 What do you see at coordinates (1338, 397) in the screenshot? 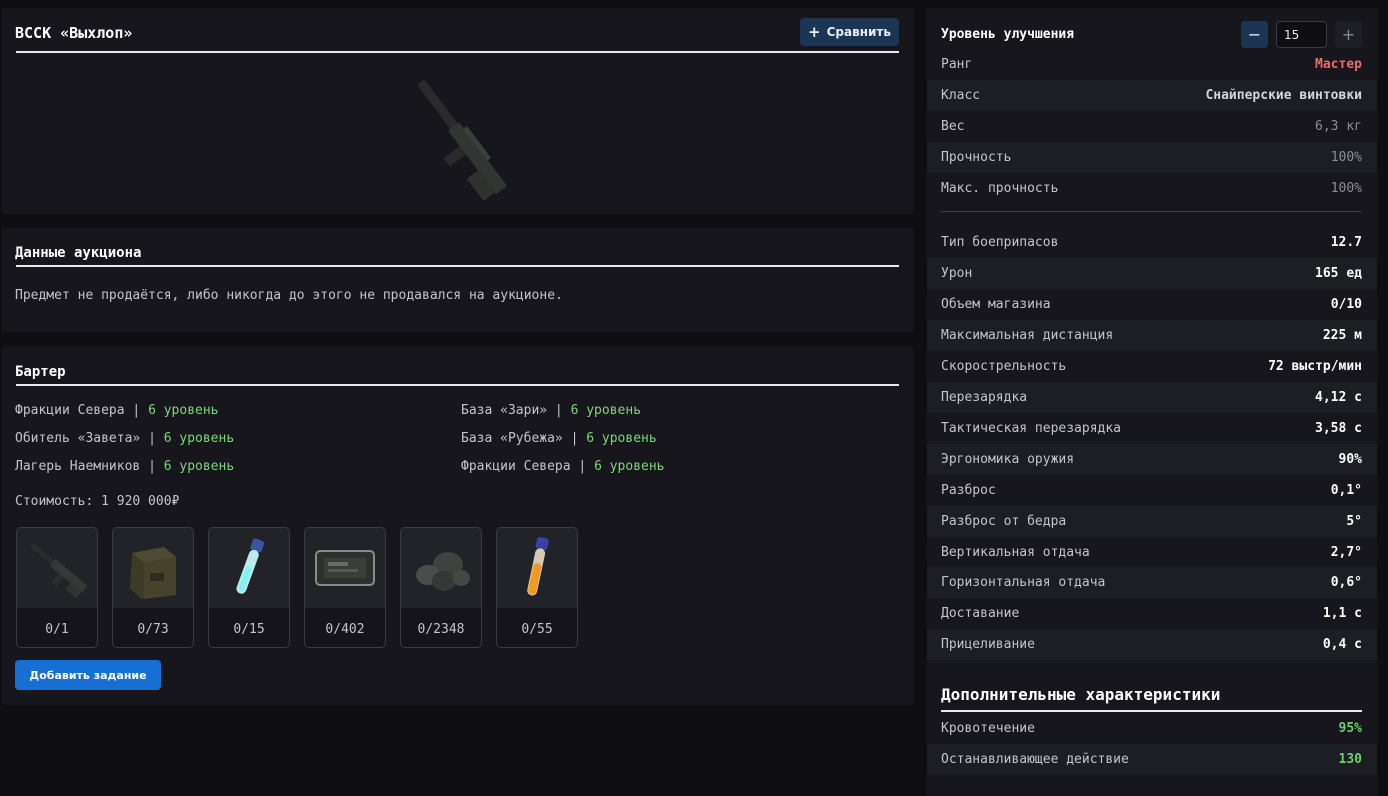
I see `stat-value: 4,12 с` at bounding box center [1338, 397].